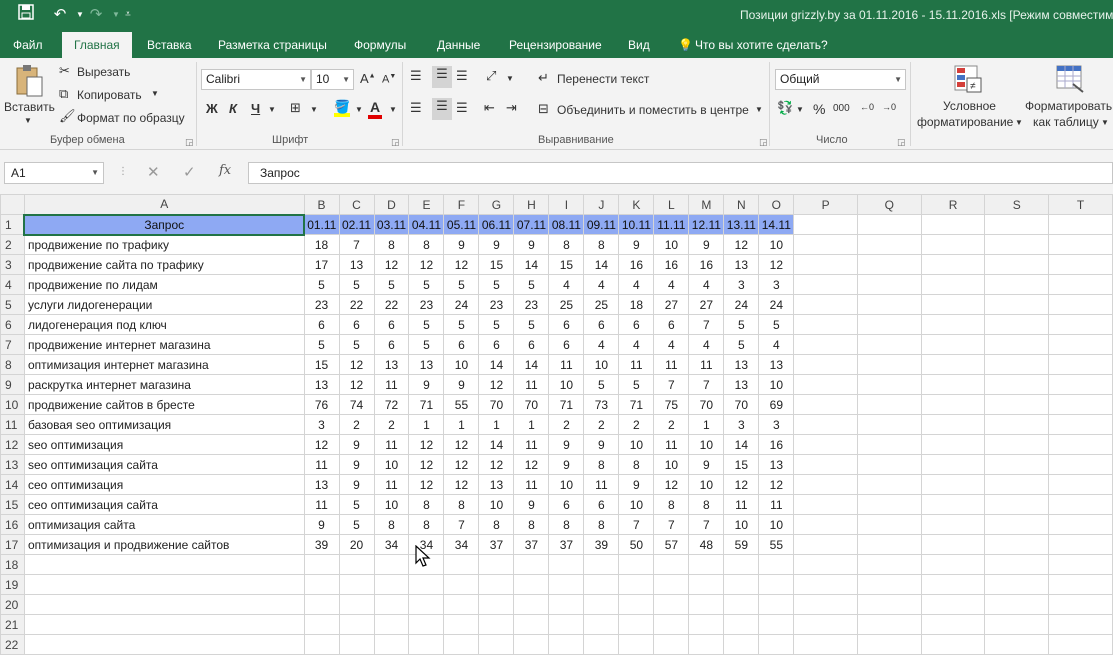 The height and width of the screenshot is (655, 1113). What do you see at coordinates (395, 142) in the screenshot?
I see `font-launcher-icon: ◲` at bounding box center [395, 142].